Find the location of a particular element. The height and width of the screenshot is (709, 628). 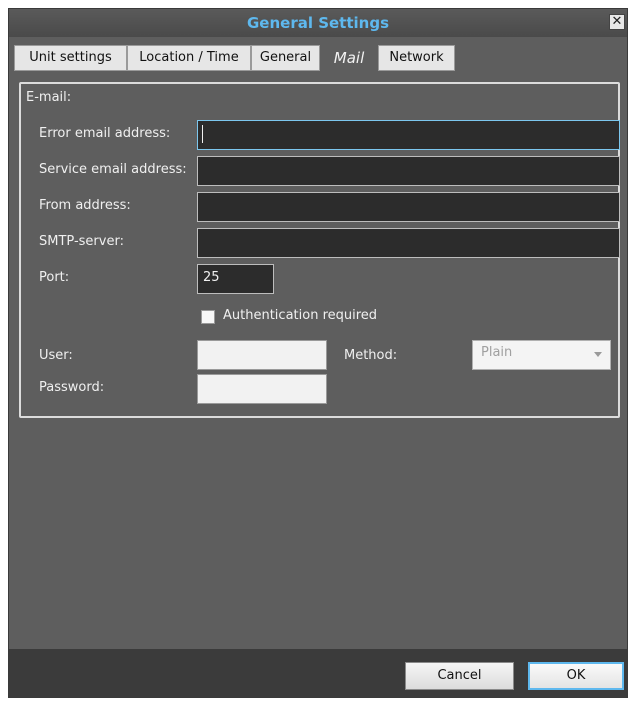

window-title: General Settings is located at coordinates (318, 23).